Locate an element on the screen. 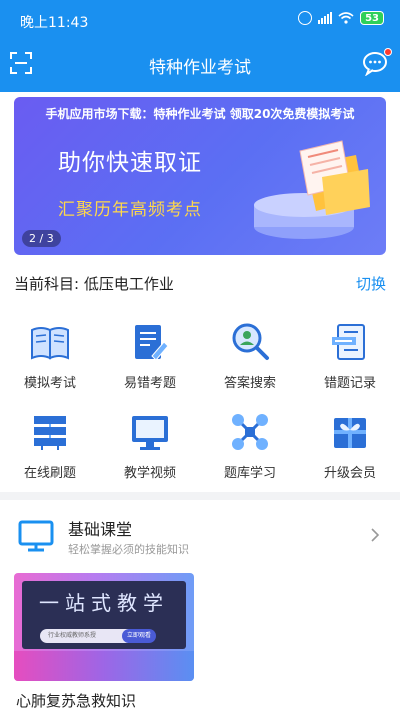  feature-online-practice: 在线刷题 is located at coordinates (50, 447).